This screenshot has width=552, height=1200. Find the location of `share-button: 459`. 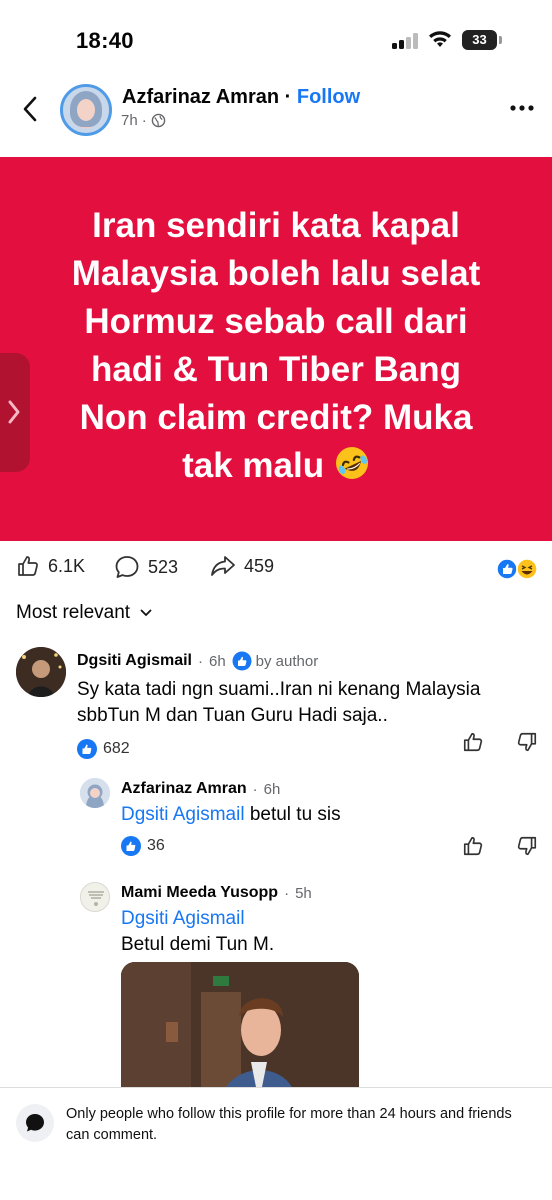

share-button: 459 is located at coordinates (242, 566).